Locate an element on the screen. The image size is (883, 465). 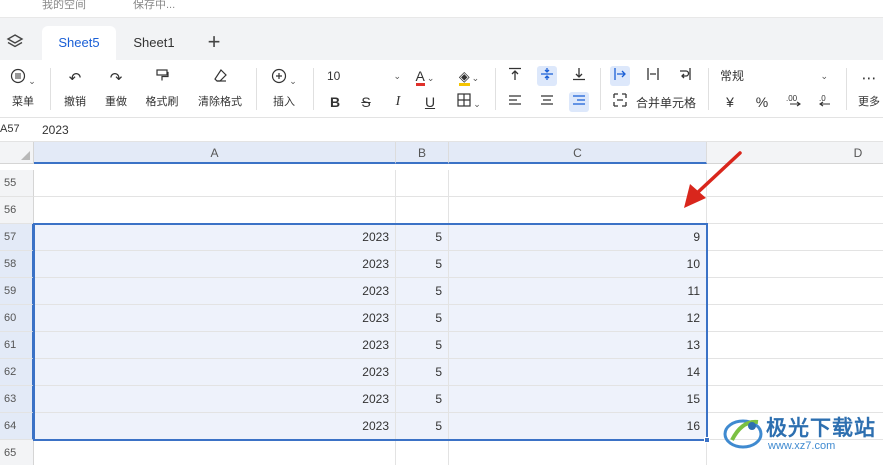
column-header-c: C is located at coordinates (578, 153).